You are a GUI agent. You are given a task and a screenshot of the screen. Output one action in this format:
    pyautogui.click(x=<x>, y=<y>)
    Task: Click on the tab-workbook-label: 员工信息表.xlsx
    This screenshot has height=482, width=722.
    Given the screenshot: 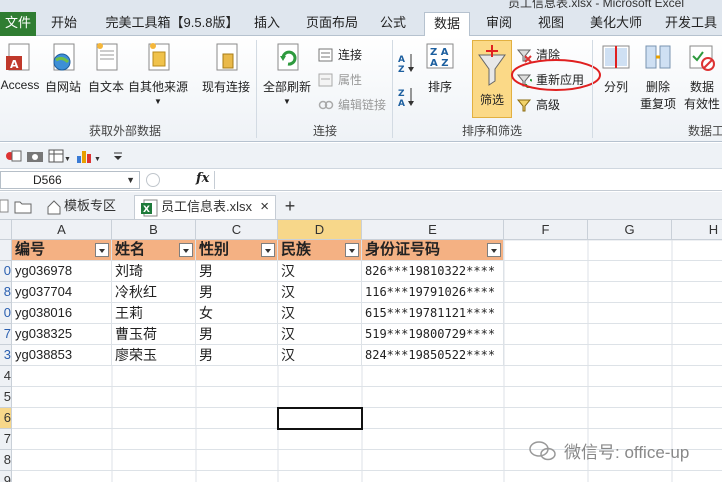 What is the action you would take?
    pyautogui.click(x=207, y=206)
    